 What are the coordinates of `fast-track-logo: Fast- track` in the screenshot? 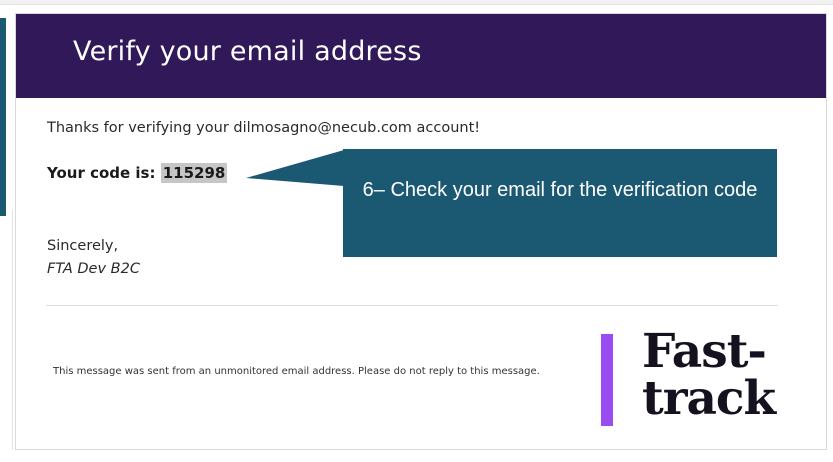 It's located at (701, 378).